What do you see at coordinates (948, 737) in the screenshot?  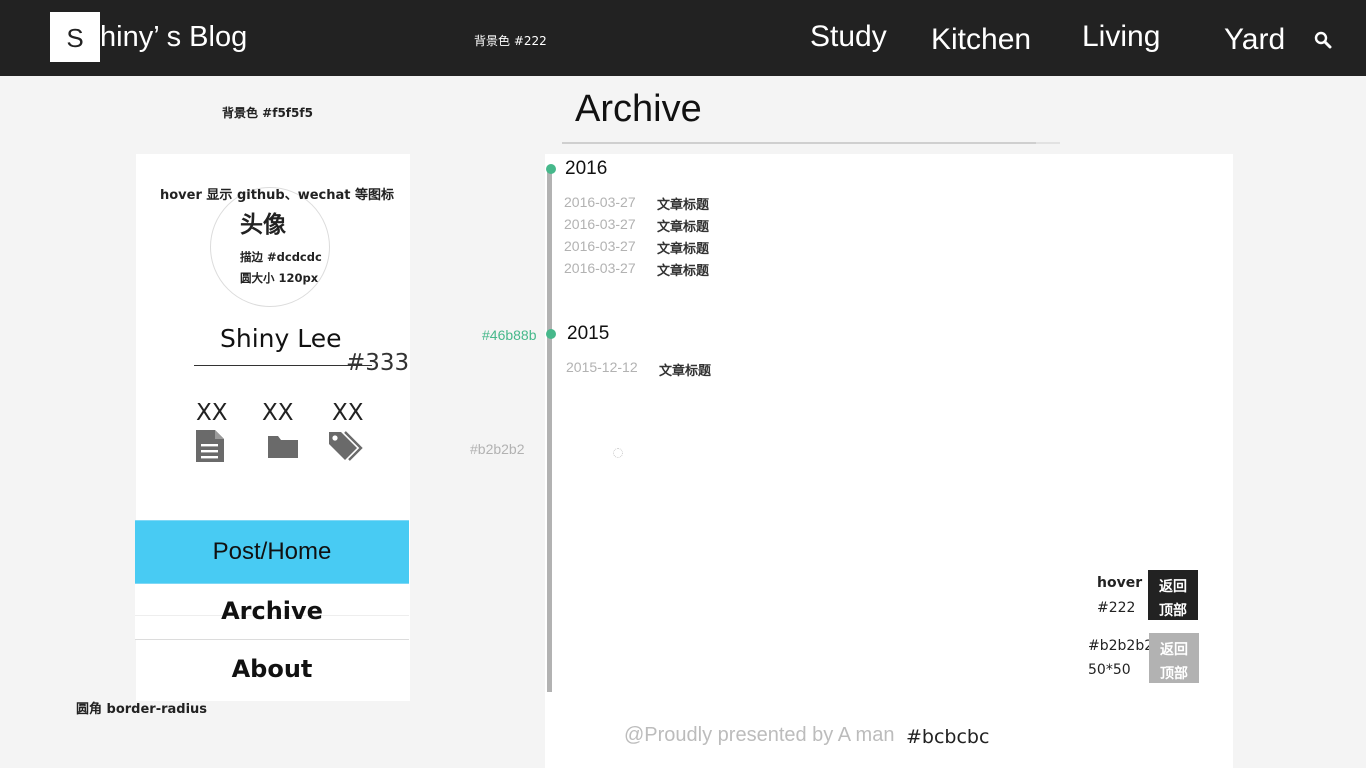 I see `footer-color-note: #bcbcbc` at bounding box center [948, 737].